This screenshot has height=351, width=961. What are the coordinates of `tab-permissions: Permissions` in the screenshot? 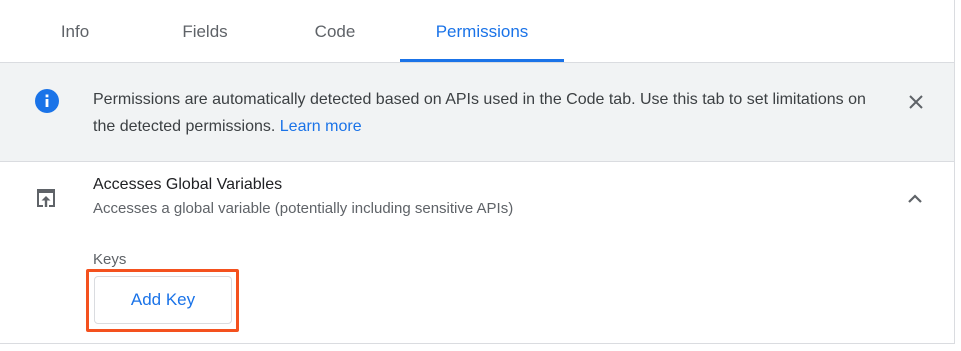 It's located at (482, 31).